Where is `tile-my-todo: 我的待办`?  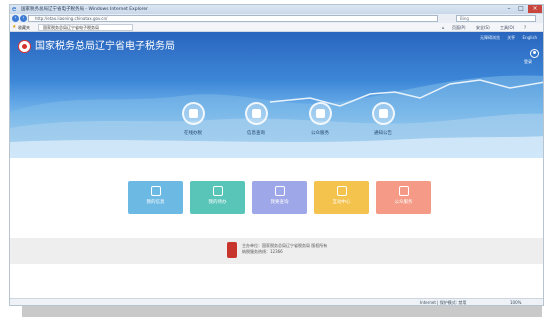 tile-my-todo: 我的待办 is located at coordinates (217, 197).